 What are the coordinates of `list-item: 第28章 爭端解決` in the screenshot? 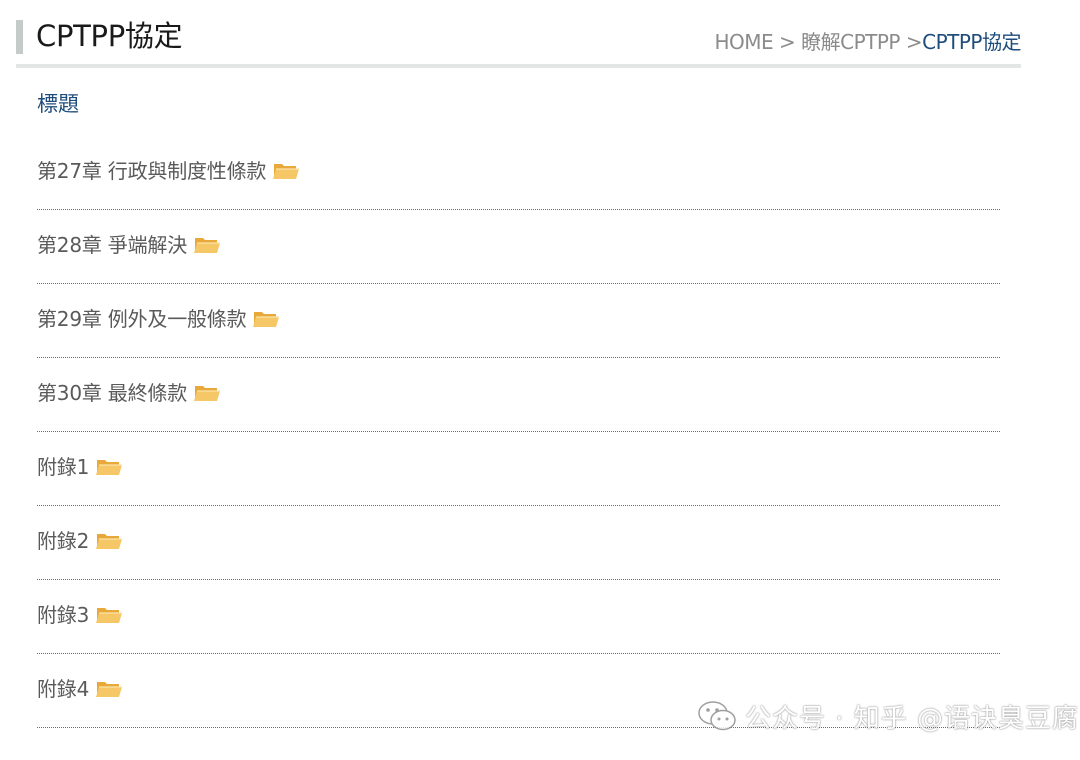 It's located at (518, 247).